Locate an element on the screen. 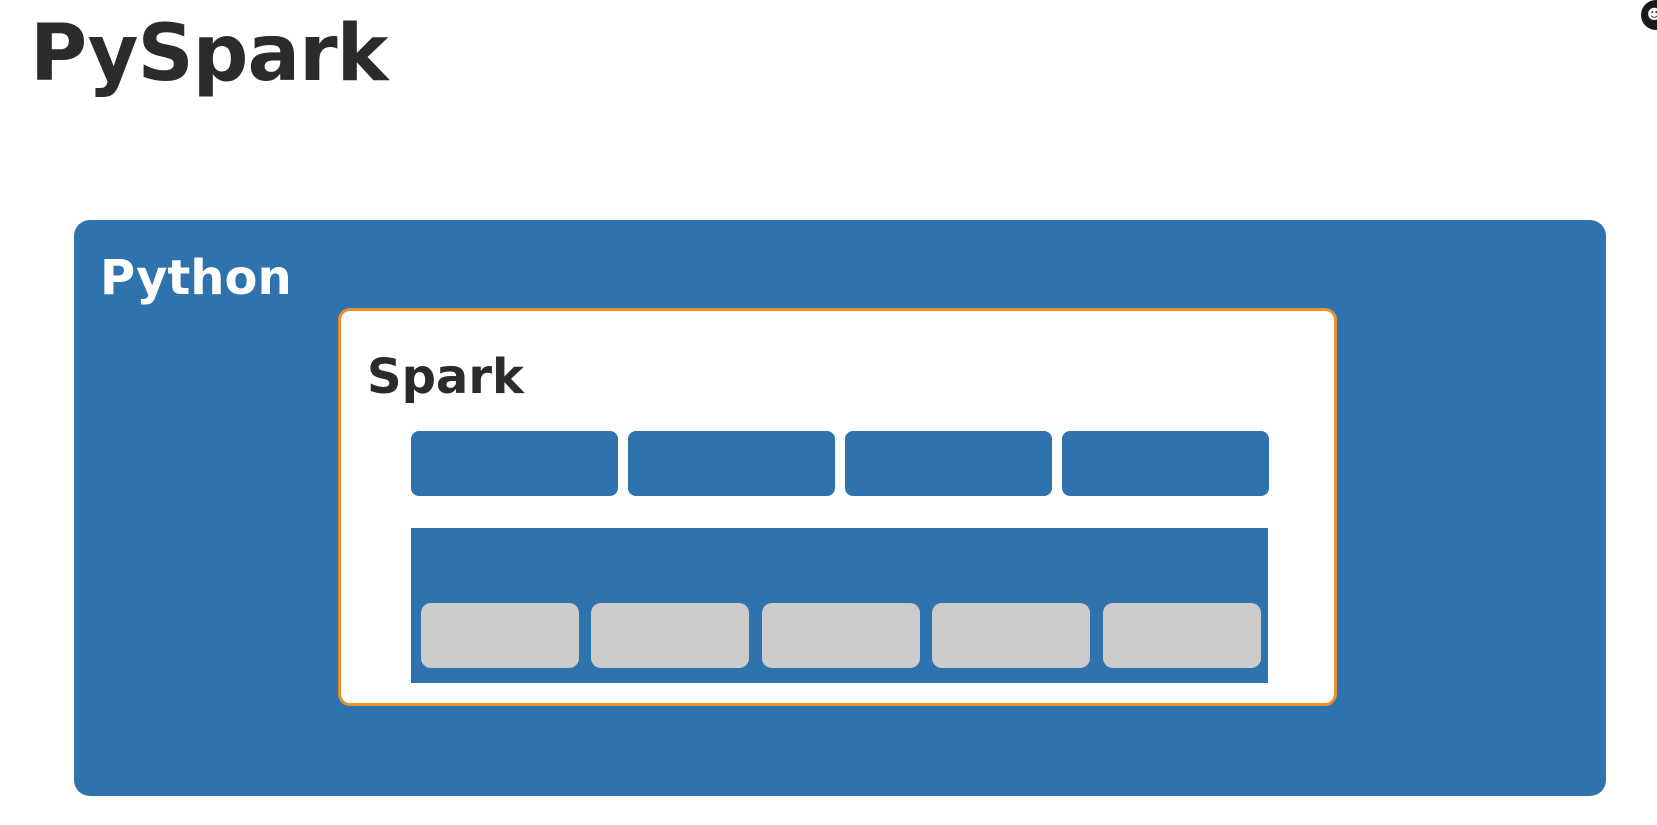 This screenshot has height=825, width=1657. spark-bottom-bar is located at coordinates (839, 605).